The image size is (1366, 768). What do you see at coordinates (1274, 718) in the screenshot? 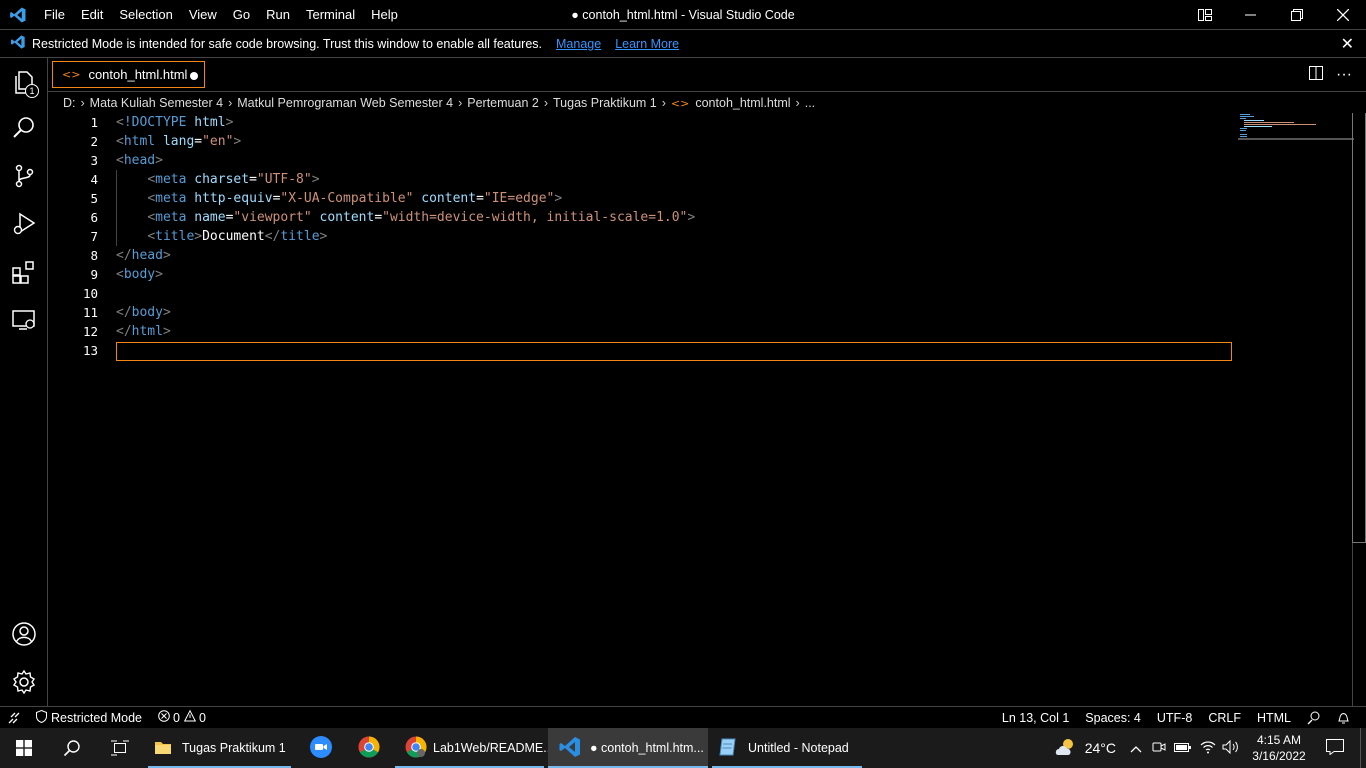
I see `language-mode: HTML` at bounding box center [1274, 718].